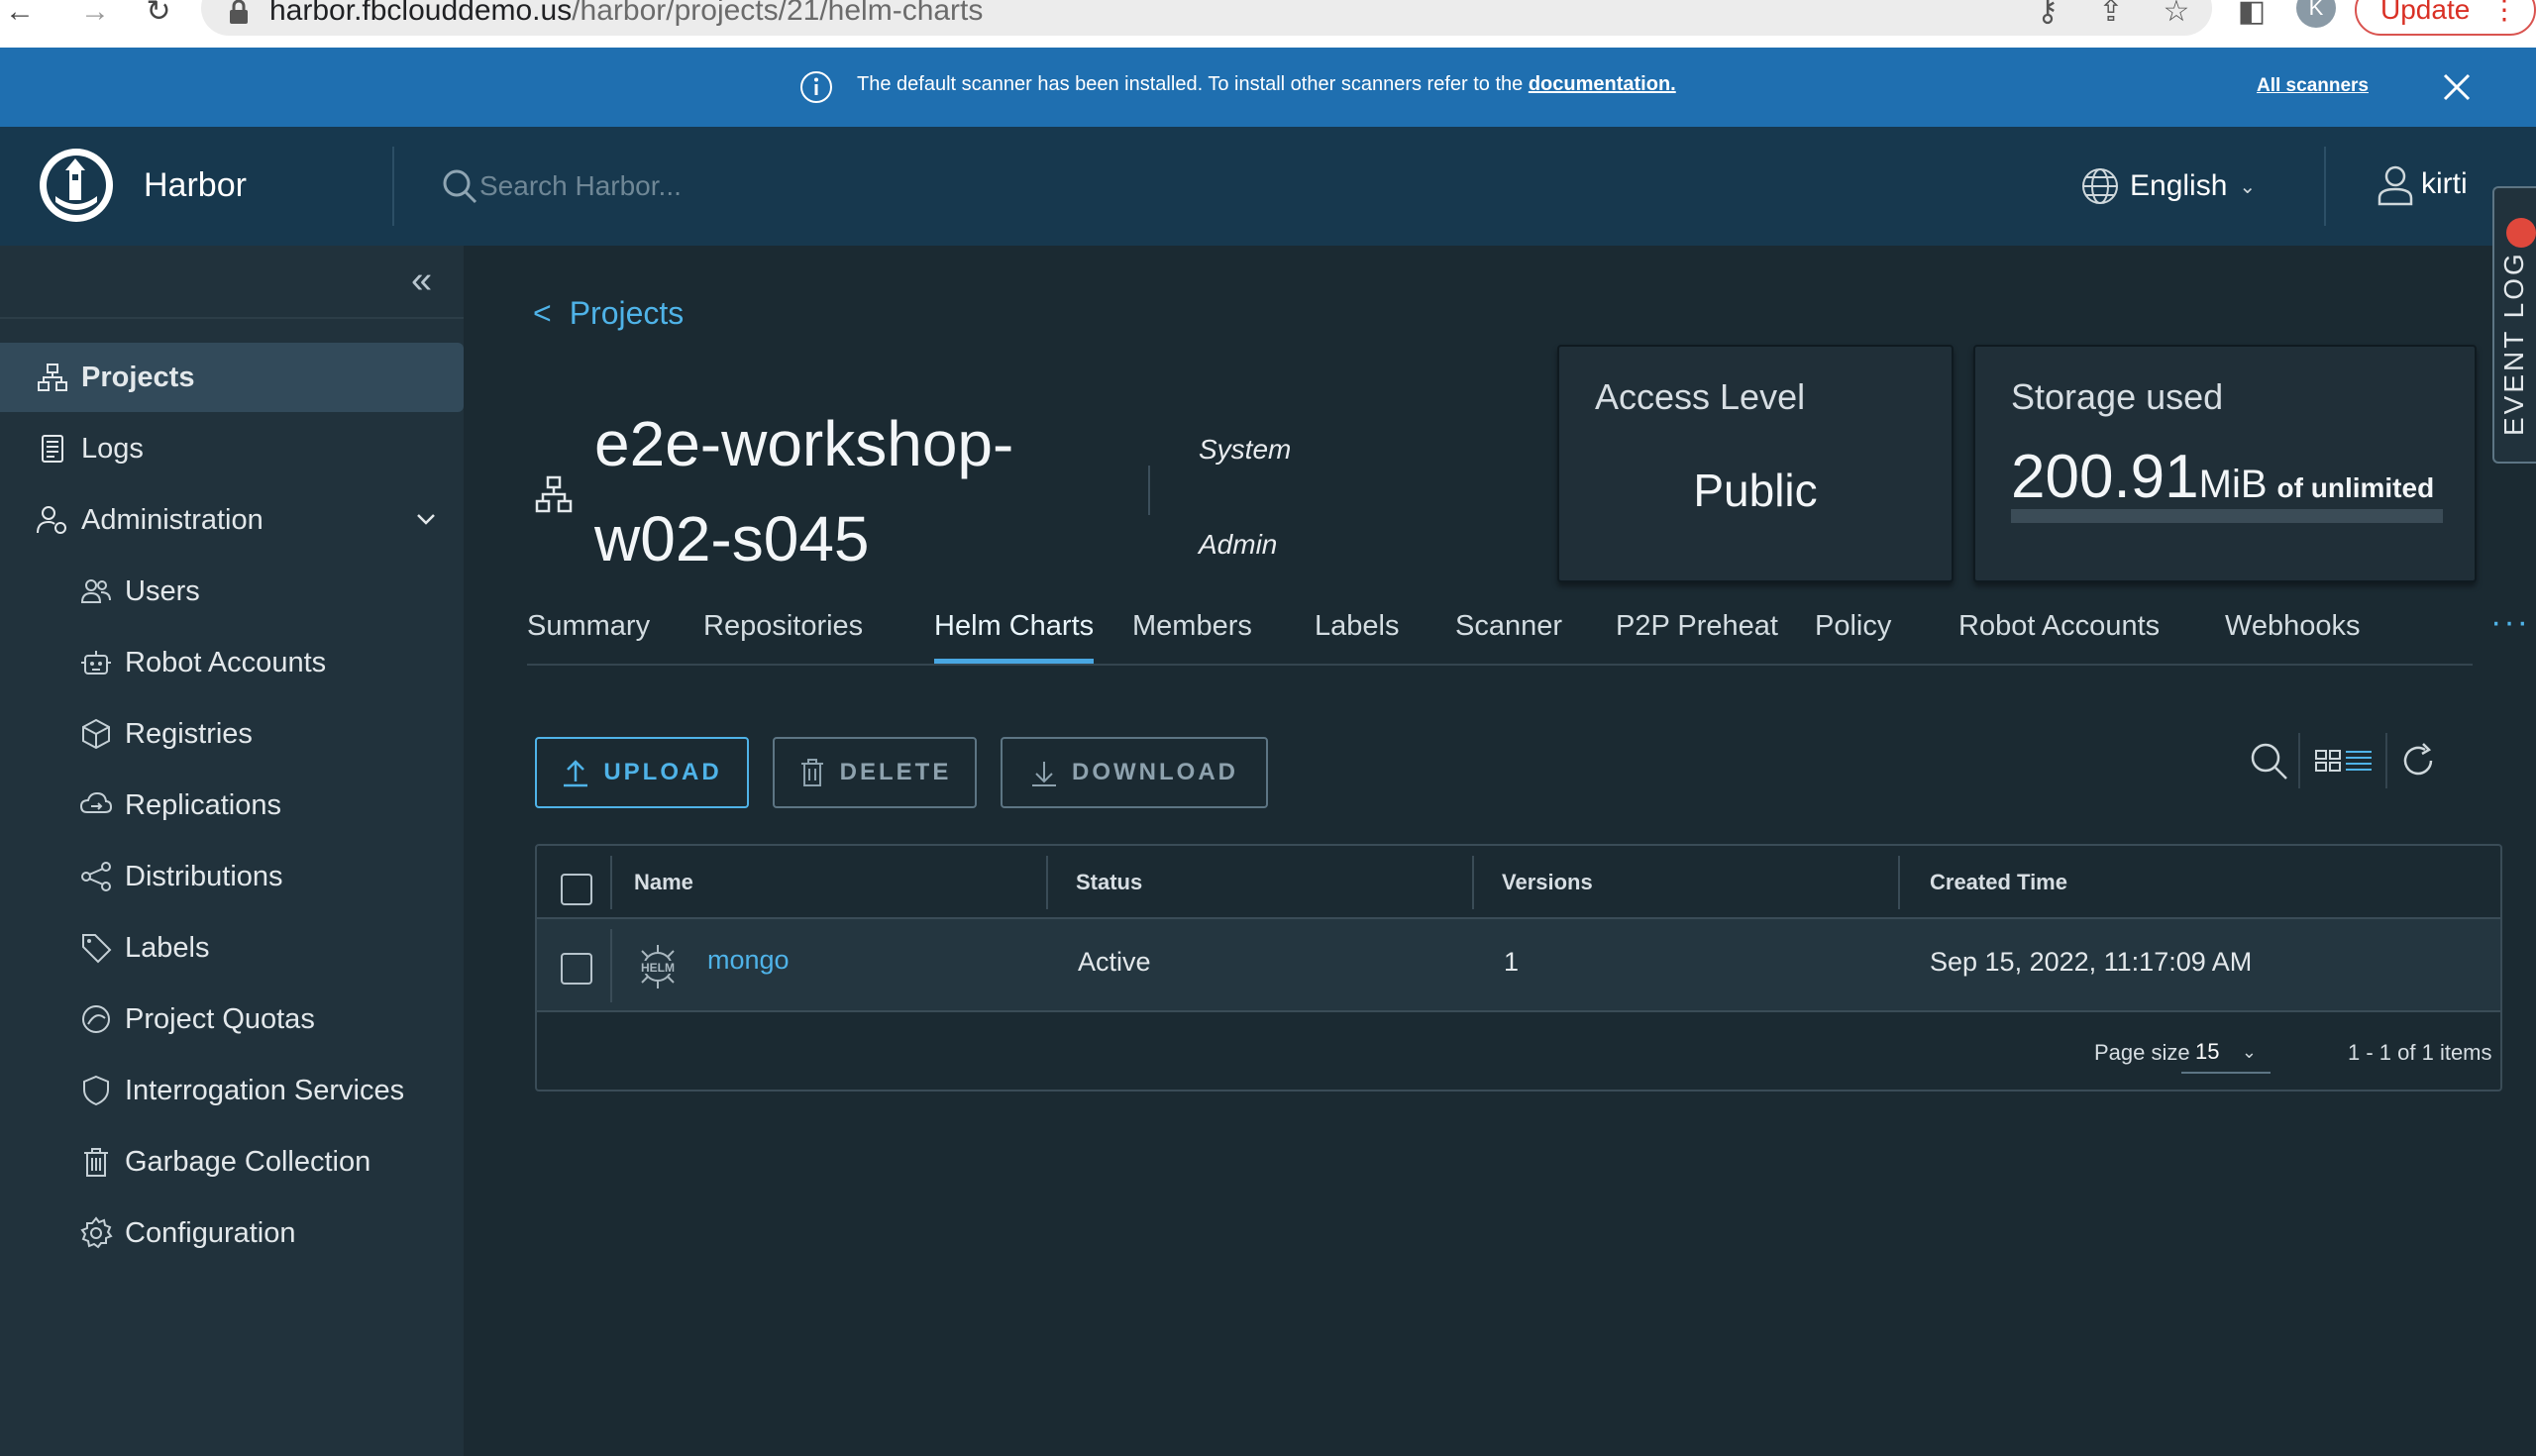 Image resolution: width=2536 pixels, height=1456 pixels. What do you see at coordinates (96, 1232) in the screenshot?
I see `gear-icon` at bounding box center [96, 1232].